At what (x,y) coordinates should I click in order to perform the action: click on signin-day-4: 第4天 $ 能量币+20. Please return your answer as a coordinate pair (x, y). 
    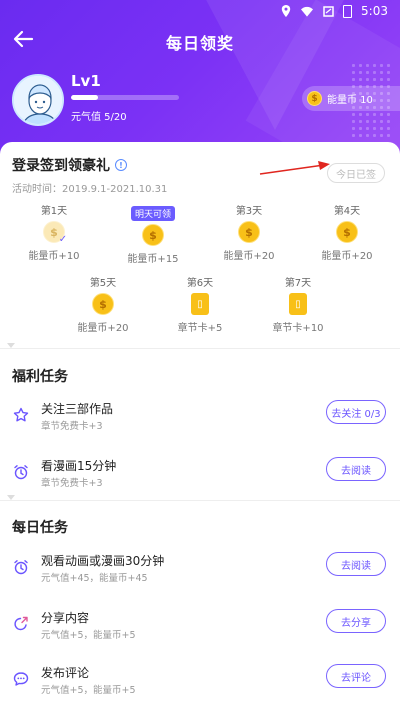
    Looking at the image, I should click on (347, 232).